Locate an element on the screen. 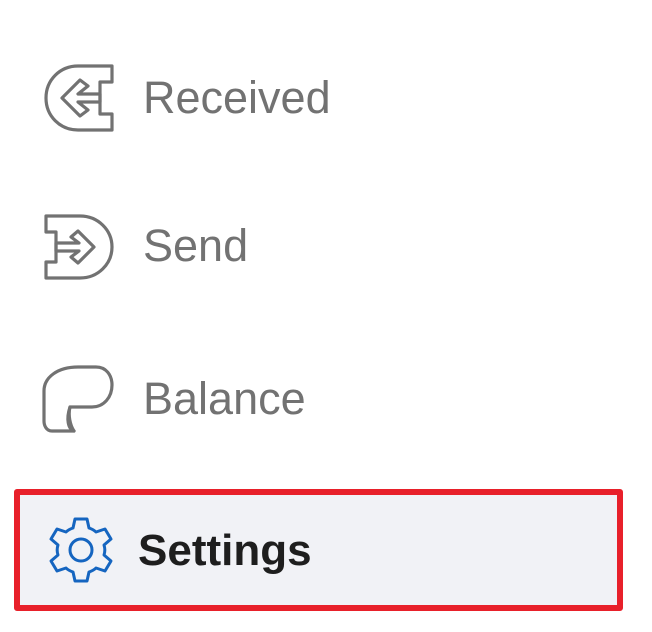  received-arrow-icon is located at coordinates (79, 98).